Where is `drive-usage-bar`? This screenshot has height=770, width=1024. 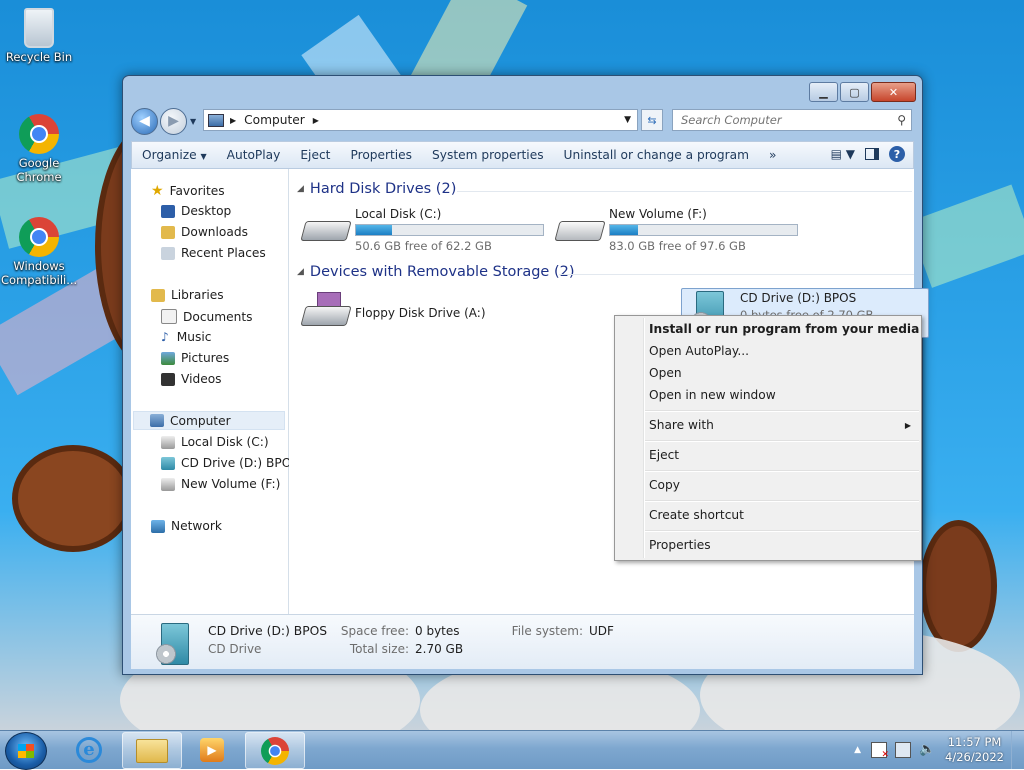 drive-usage-bar is located at coordinates (703, 230).